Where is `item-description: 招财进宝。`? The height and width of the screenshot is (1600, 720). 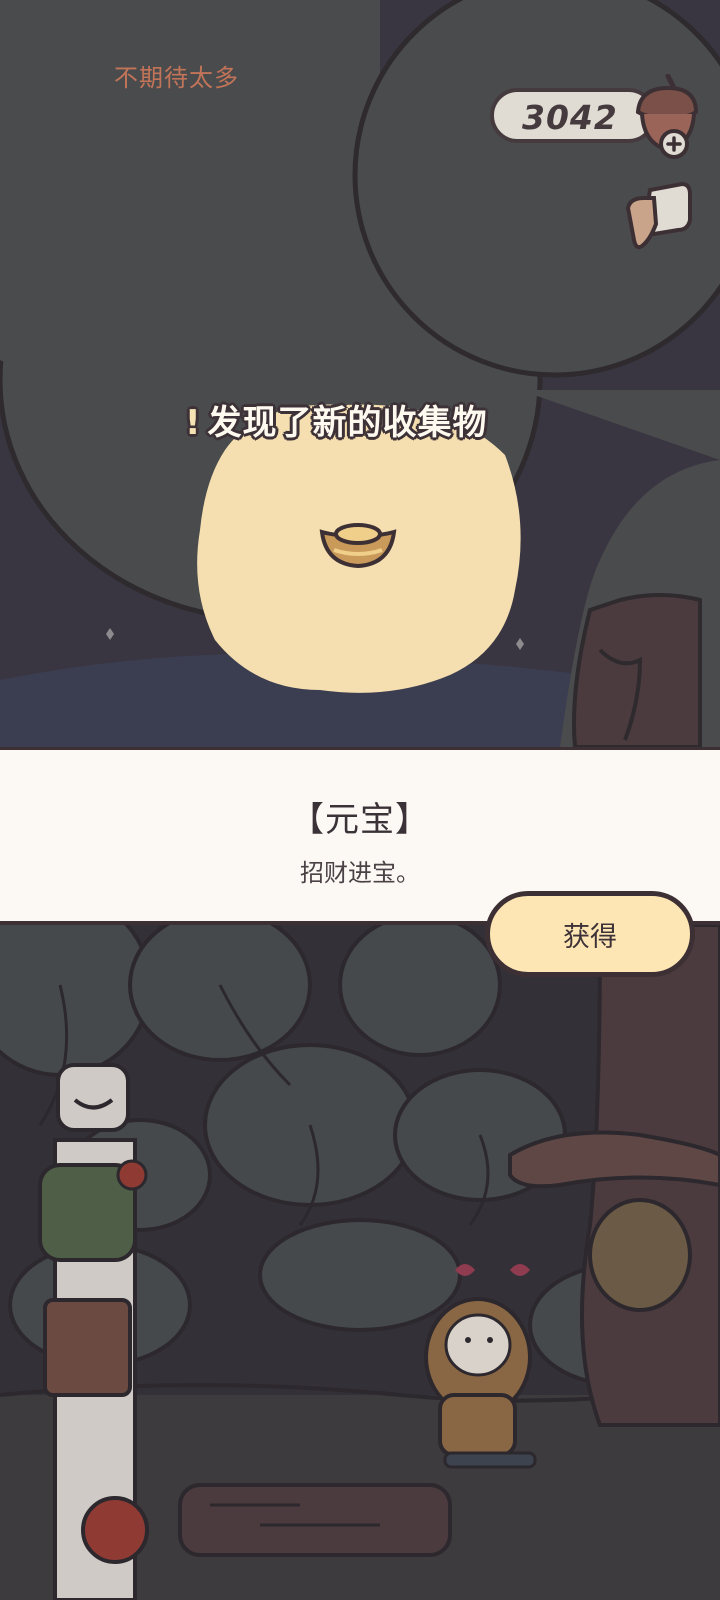 item-description: 招财进宝。 is located at coordinates (360, 873).